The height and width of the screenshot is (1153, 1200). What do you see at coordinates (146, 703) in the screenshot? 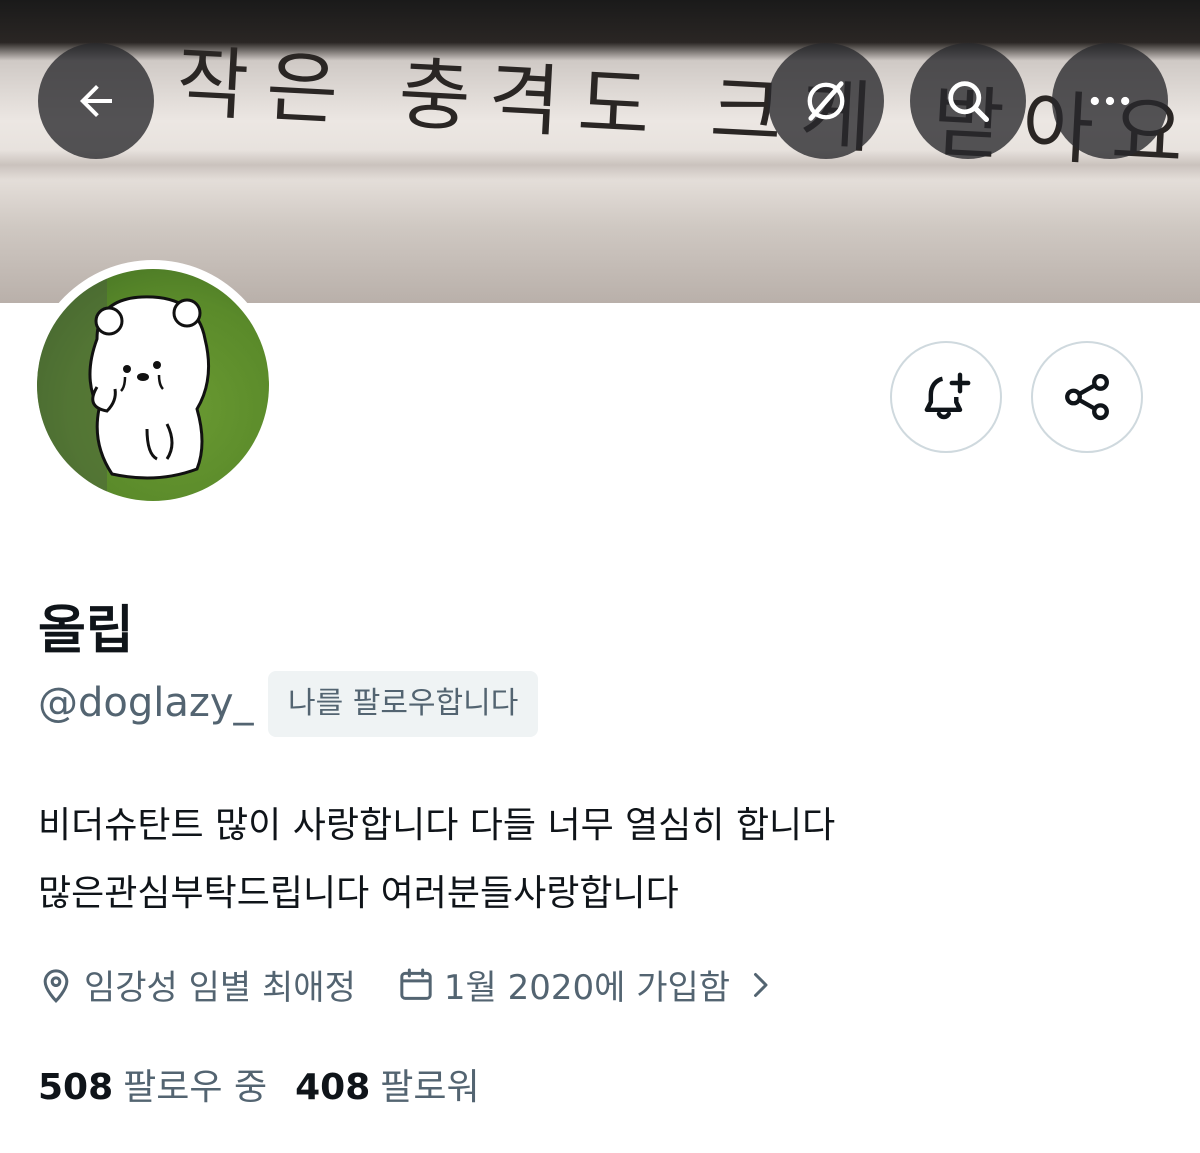
I see `user-handle: @doglazy_` at bounding box center [146, 703].